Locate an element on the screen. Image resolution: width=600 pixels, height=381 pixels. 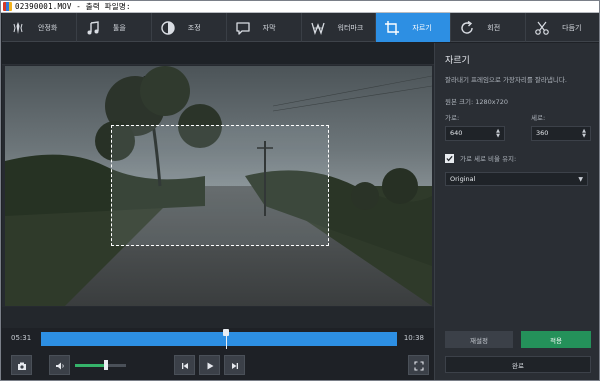
tool-watermark: 워터마크 is located at coordinates (339, 27).